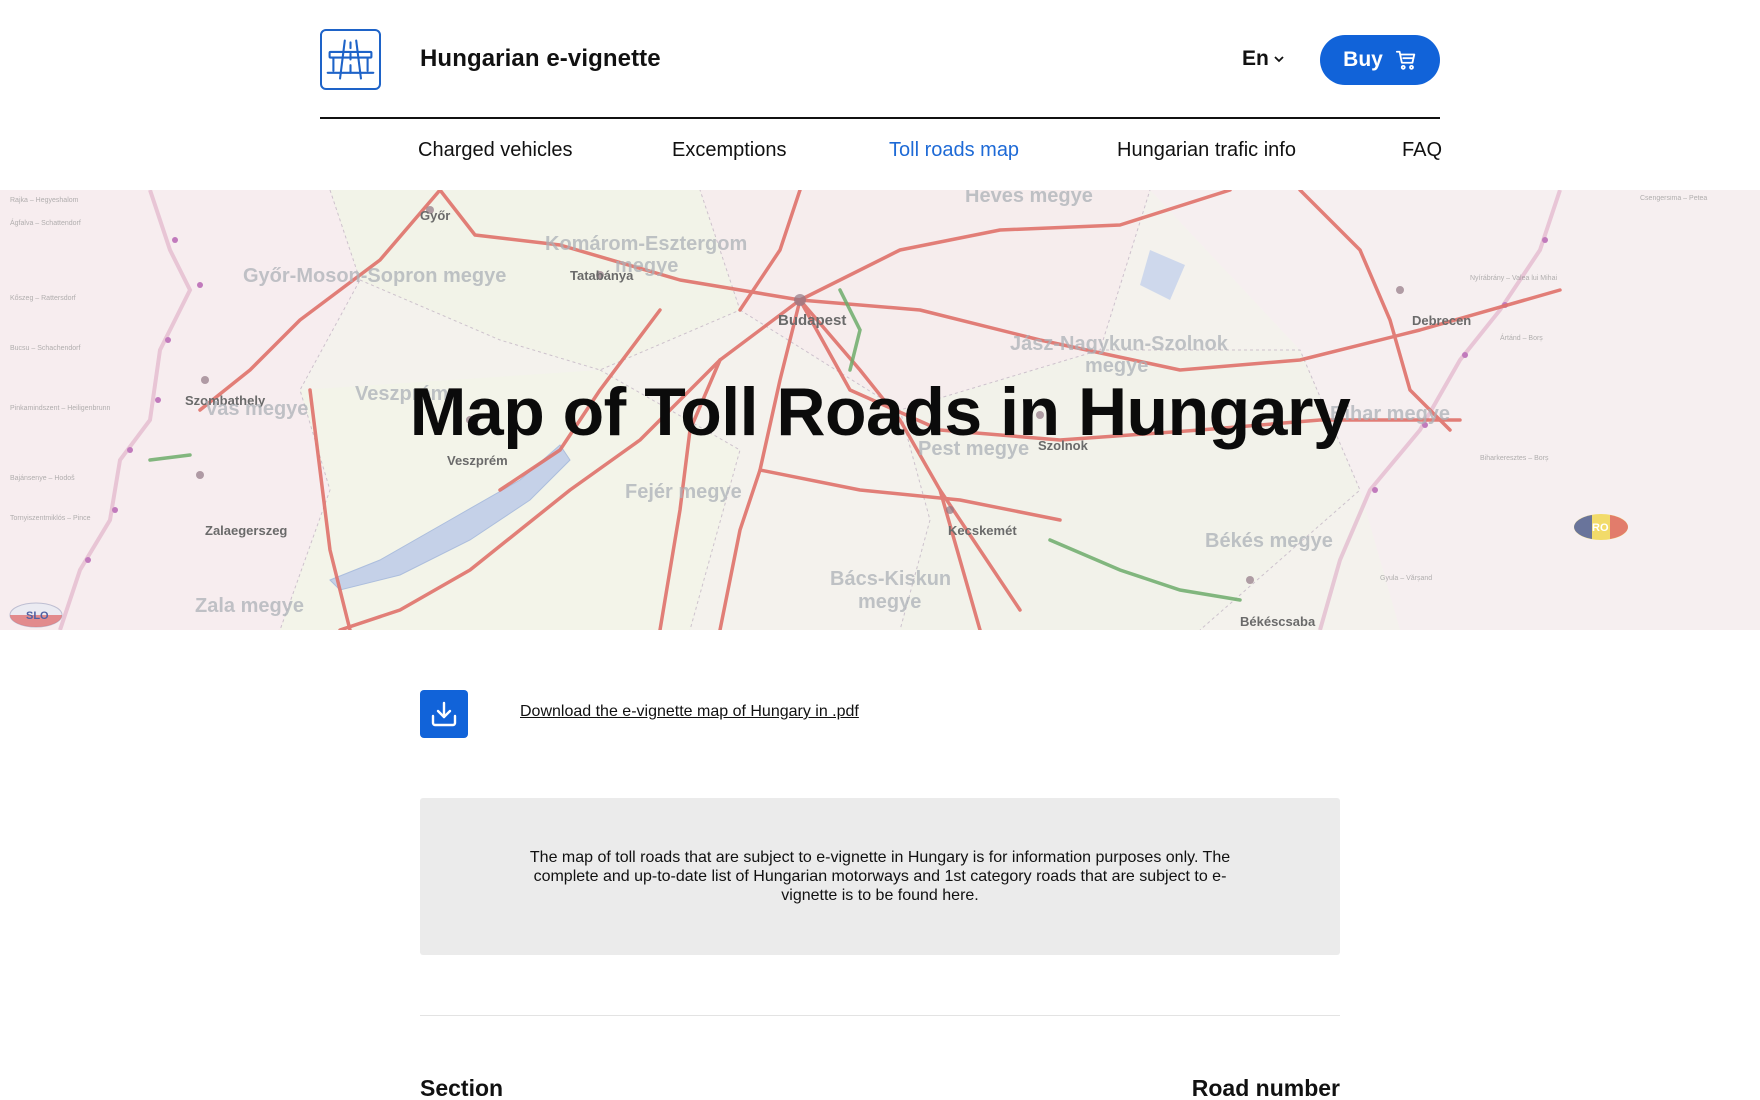  Describe the element at coordinates (954, 150) in the screenshot. I see `nav-item-toll-roads-map: Toll roads map` at that location.